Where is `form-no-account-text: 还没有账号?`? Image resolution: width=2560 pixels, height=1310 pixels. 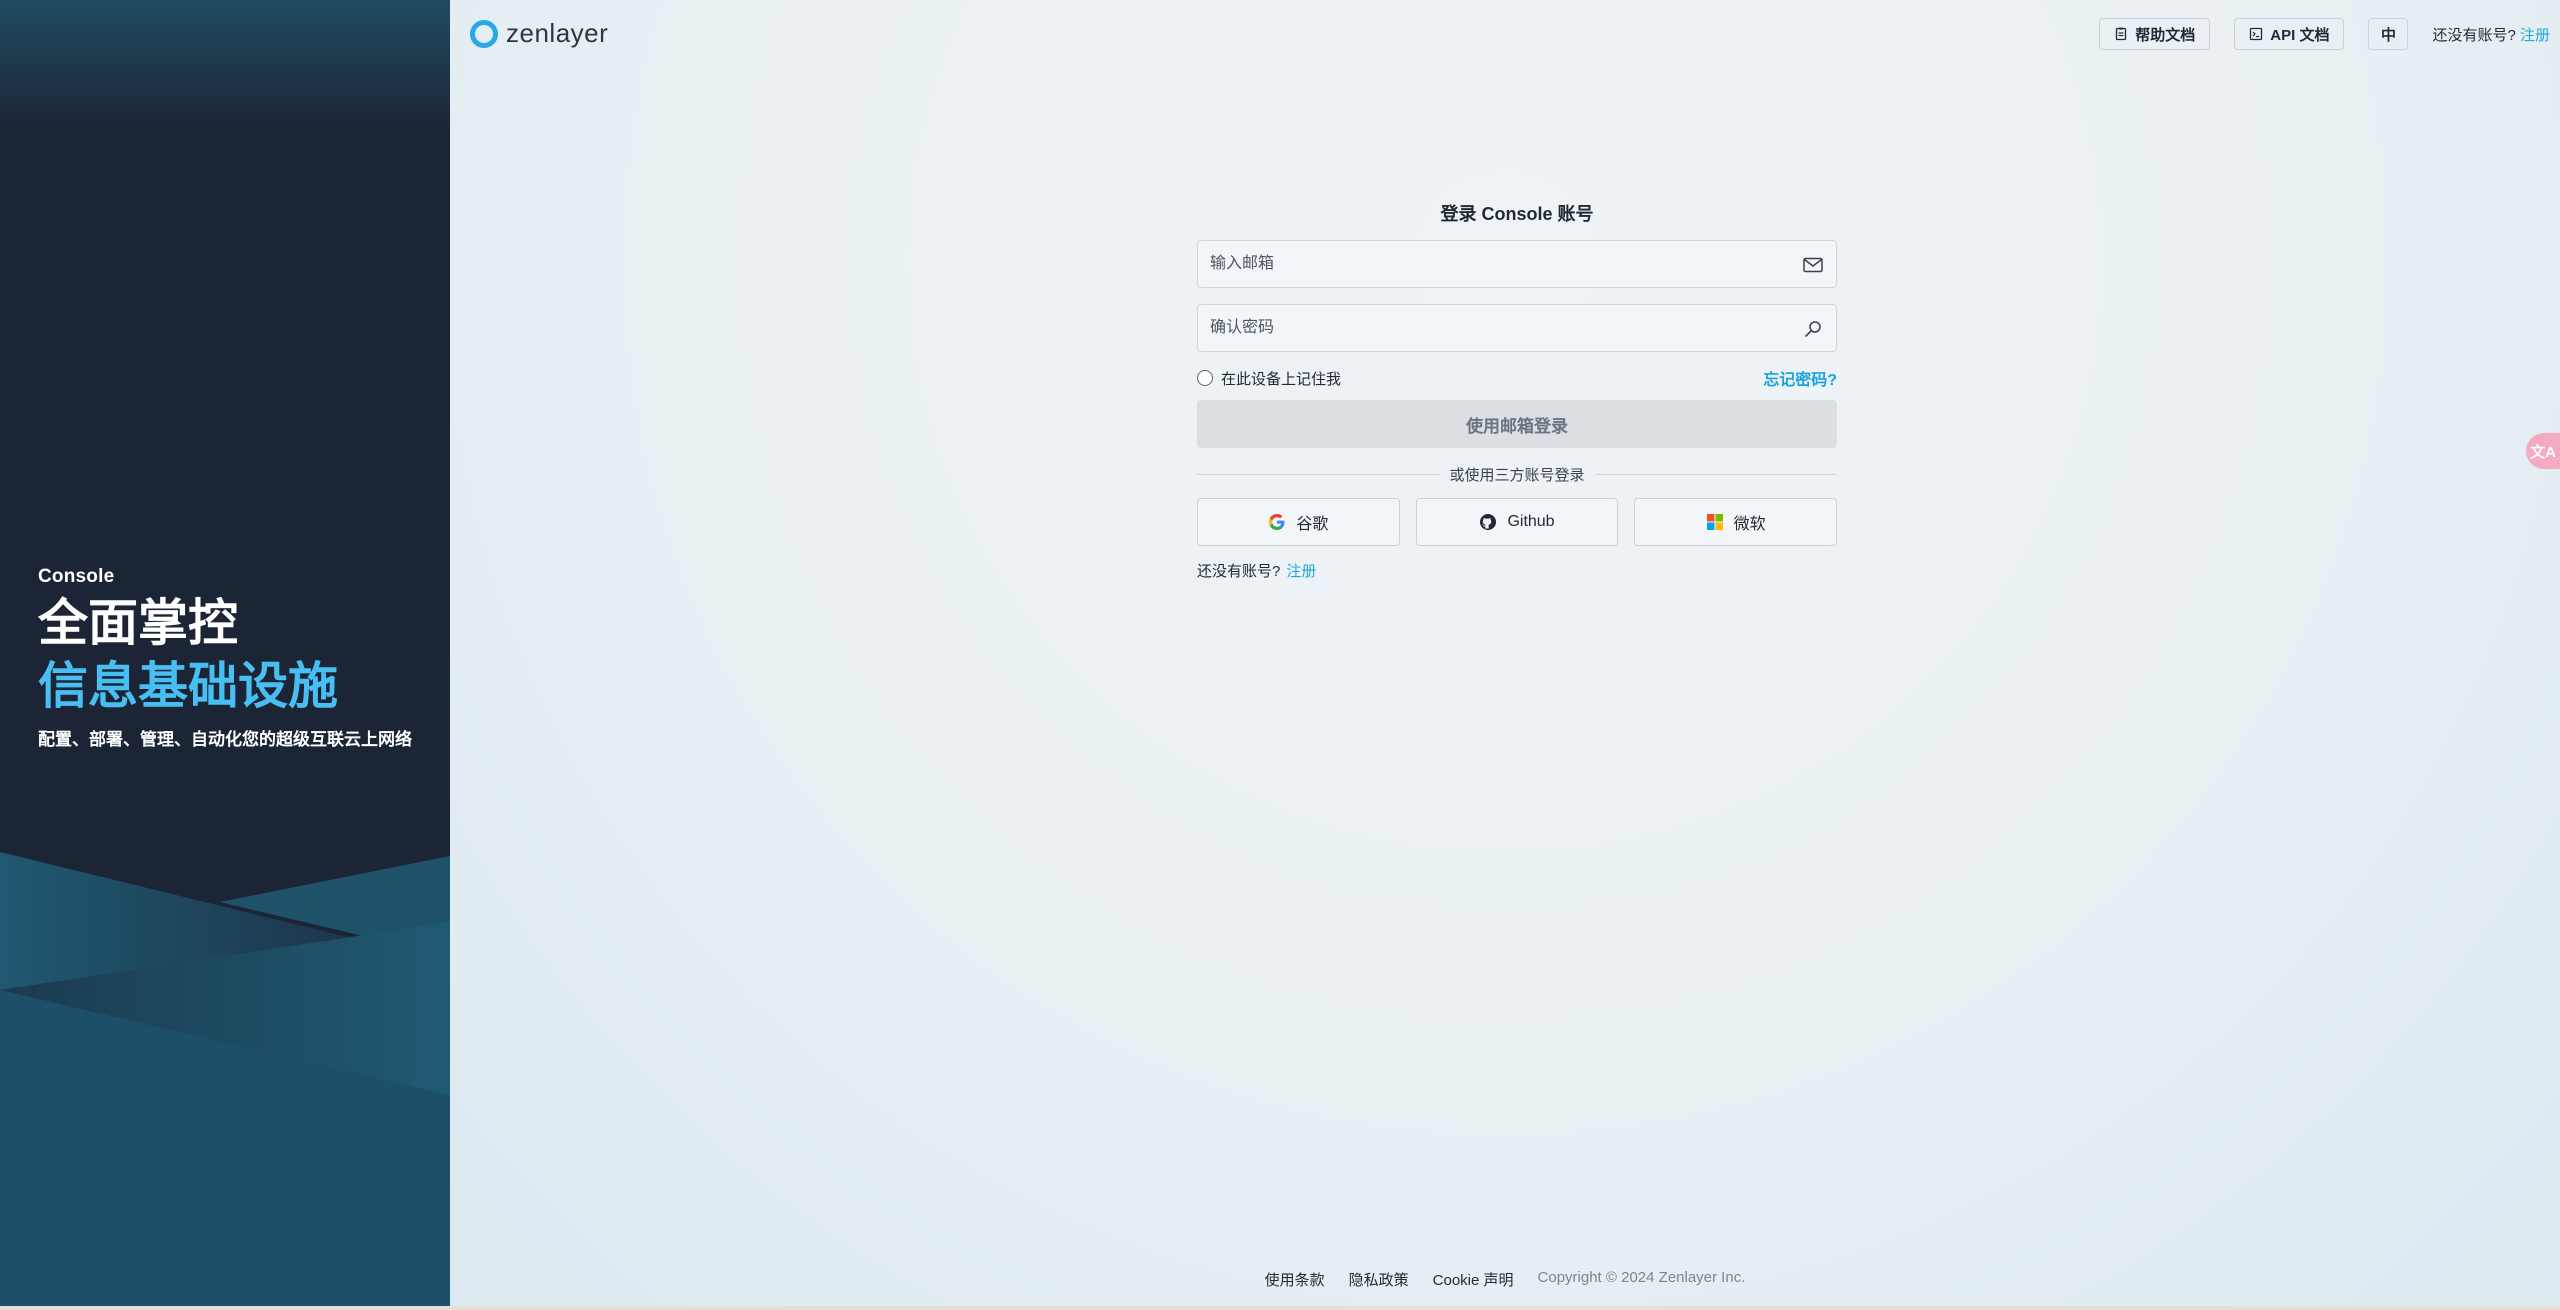
form-no-account-text: 还没有账号? is located at coordinates (1239, 571).